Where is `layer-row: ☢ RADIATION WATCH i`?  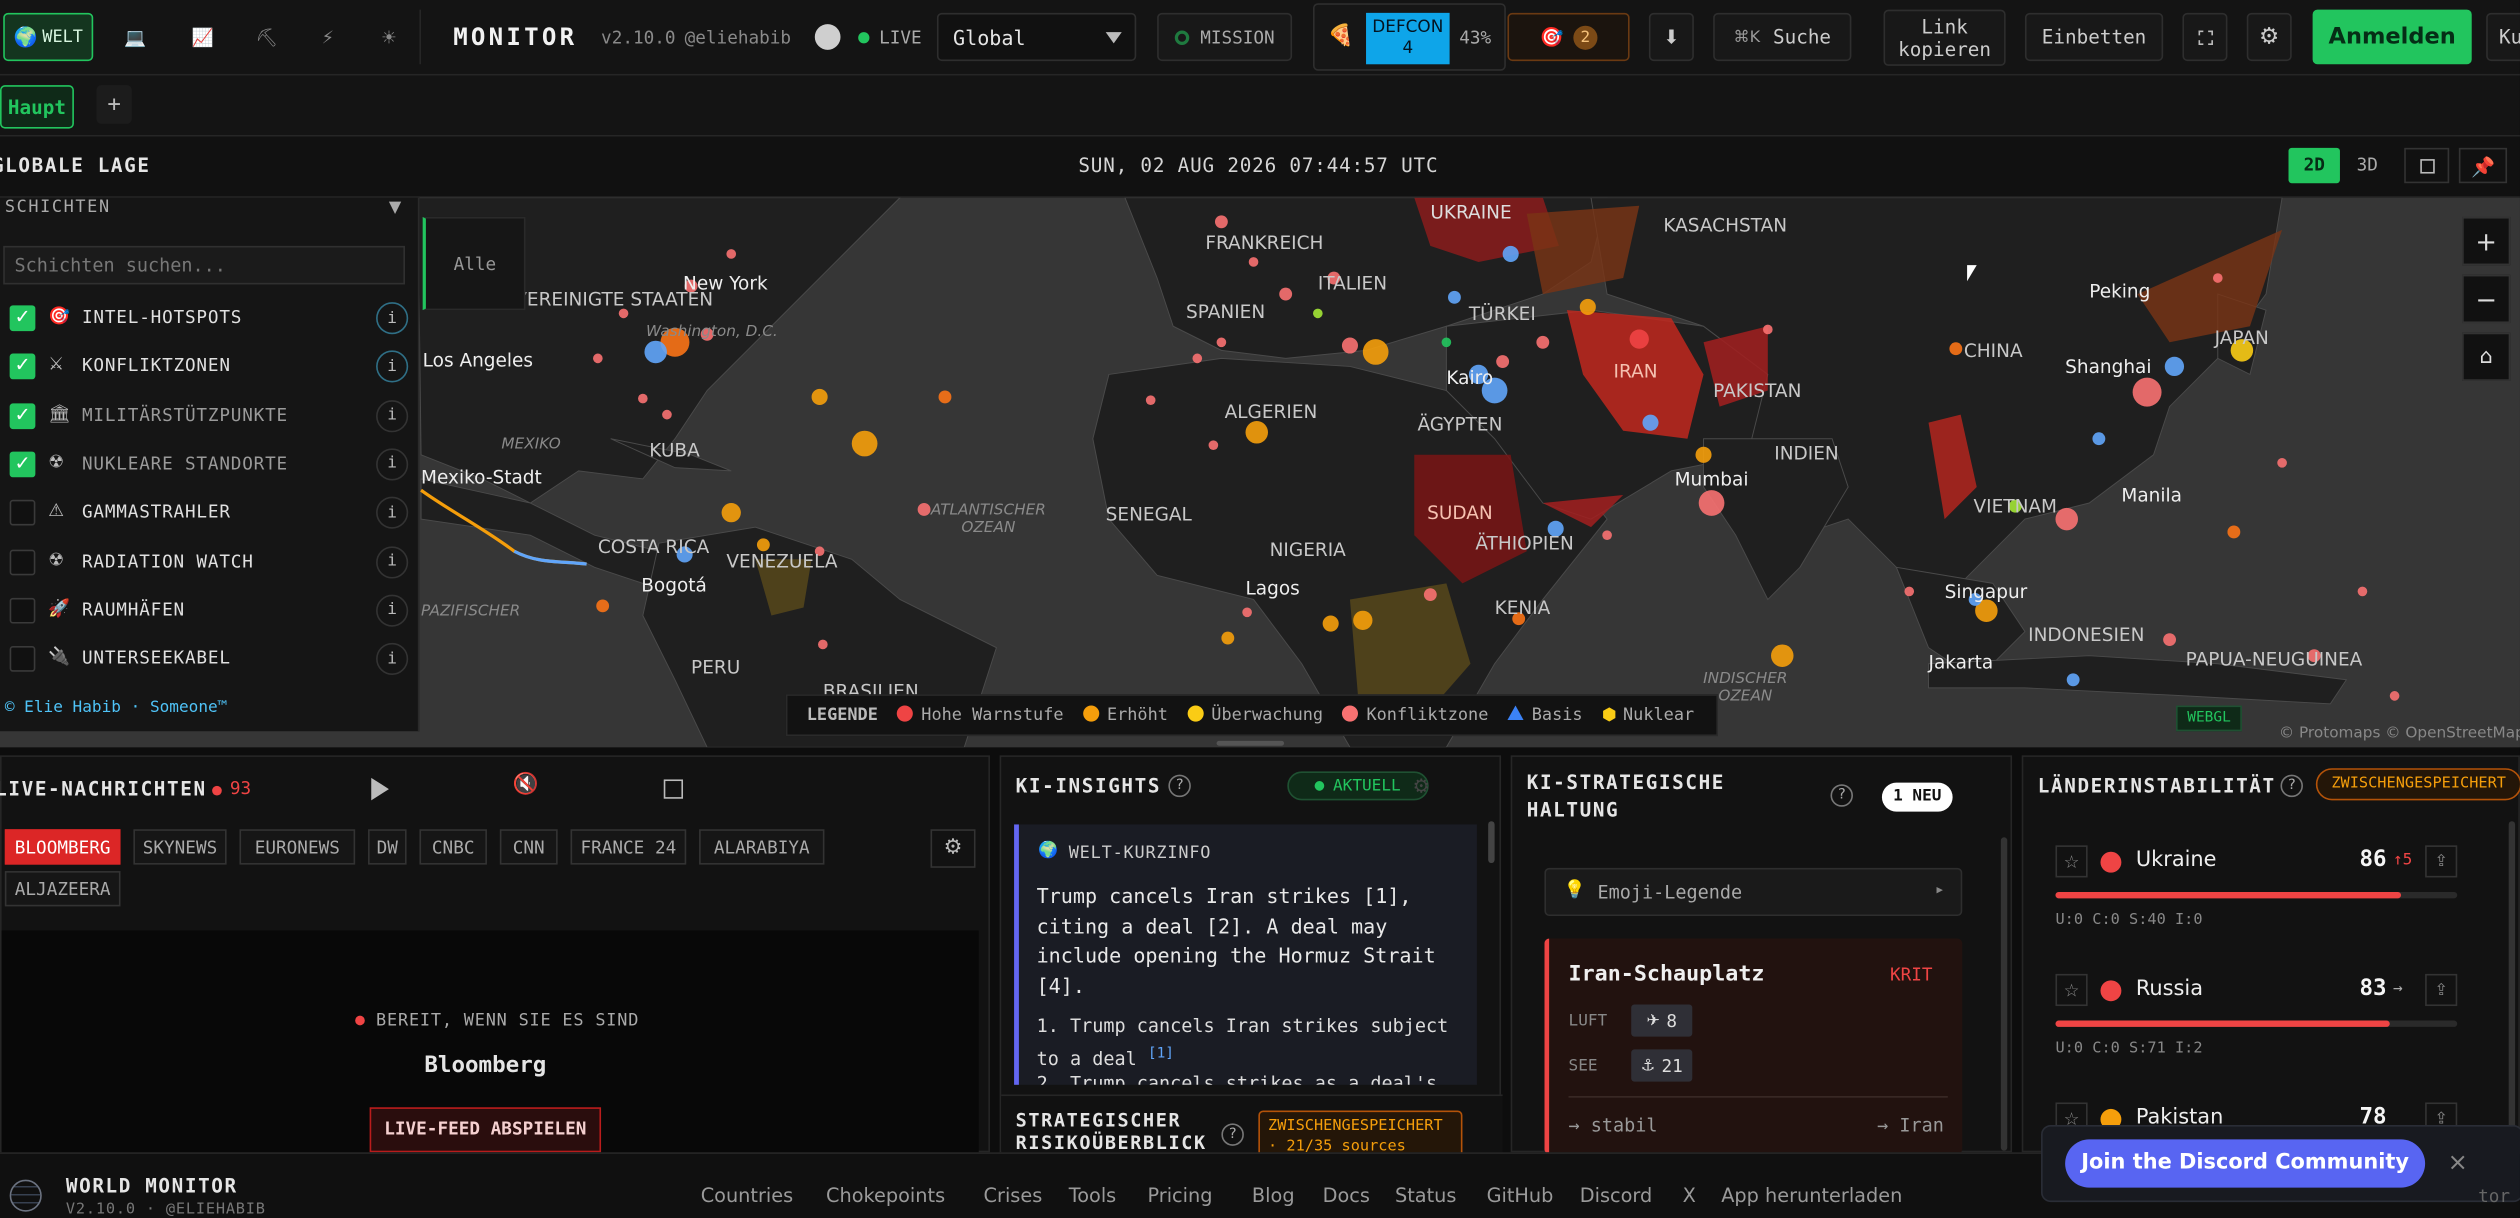 layer-row: ☢ RADIATION WATCH i is located at coordinates (209, 562).